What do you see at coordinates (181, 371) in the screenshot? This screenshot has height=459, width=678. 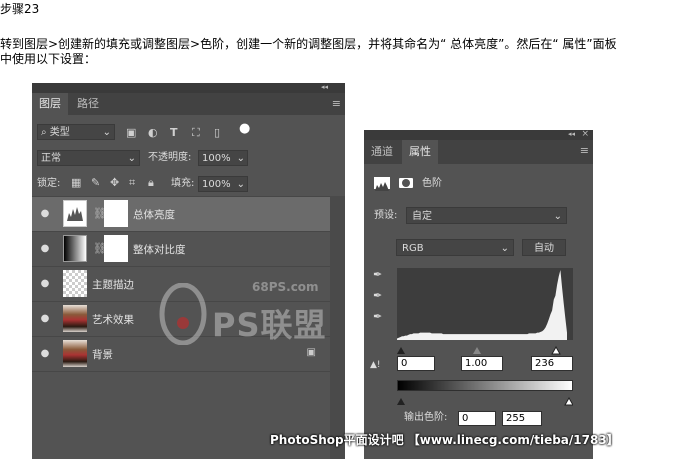 I see `divider` at bounding box center [181, 371].